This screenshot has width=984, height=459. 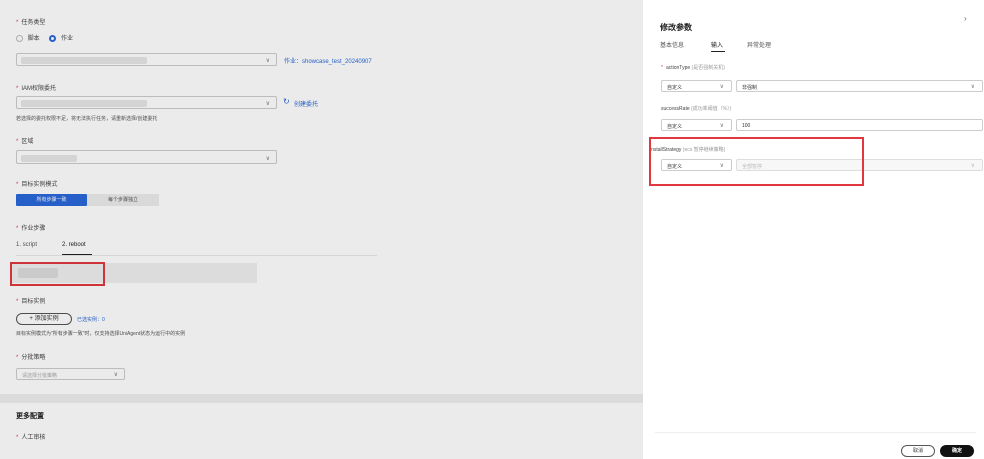 What do you see at coordinates (815, 432) in the screenshot?
I see `footer-divider` at bounding box center [815, 432].